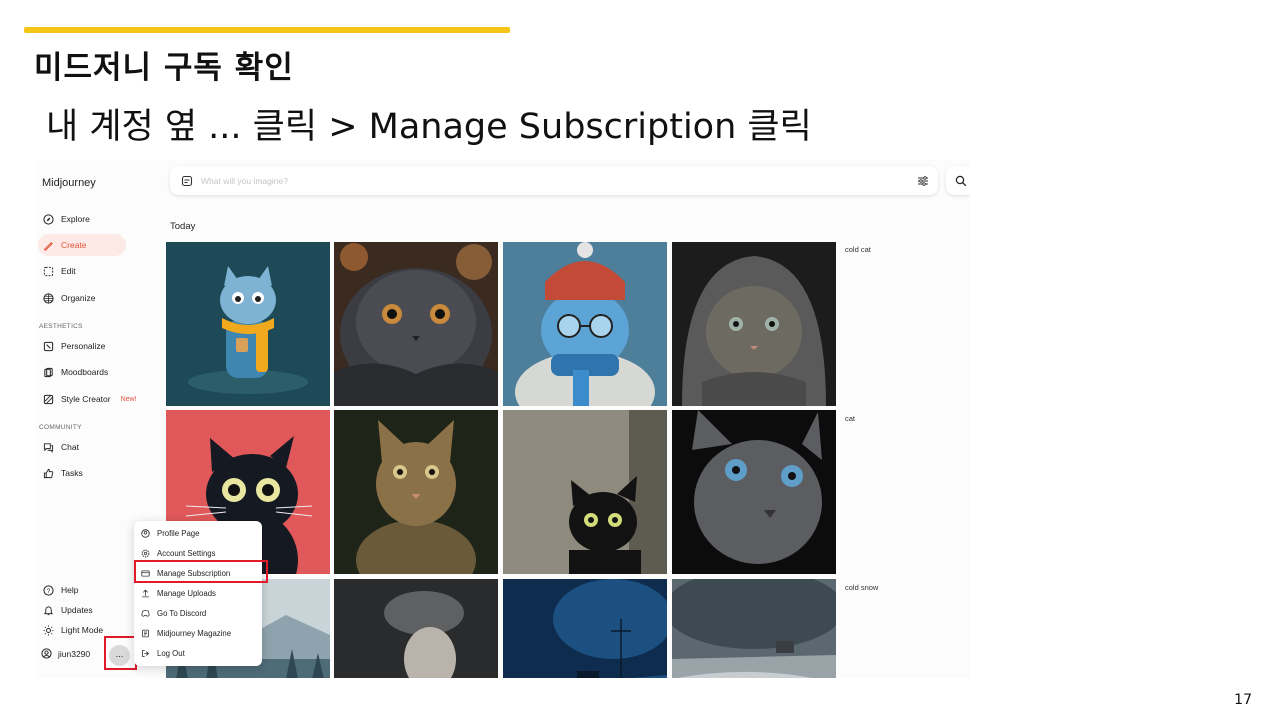 The image size is (1280, 720). What do you see at coordinates (75, 219) in the screenshot?
I see `nav-label: Explore` at bounding box center [75, 219].